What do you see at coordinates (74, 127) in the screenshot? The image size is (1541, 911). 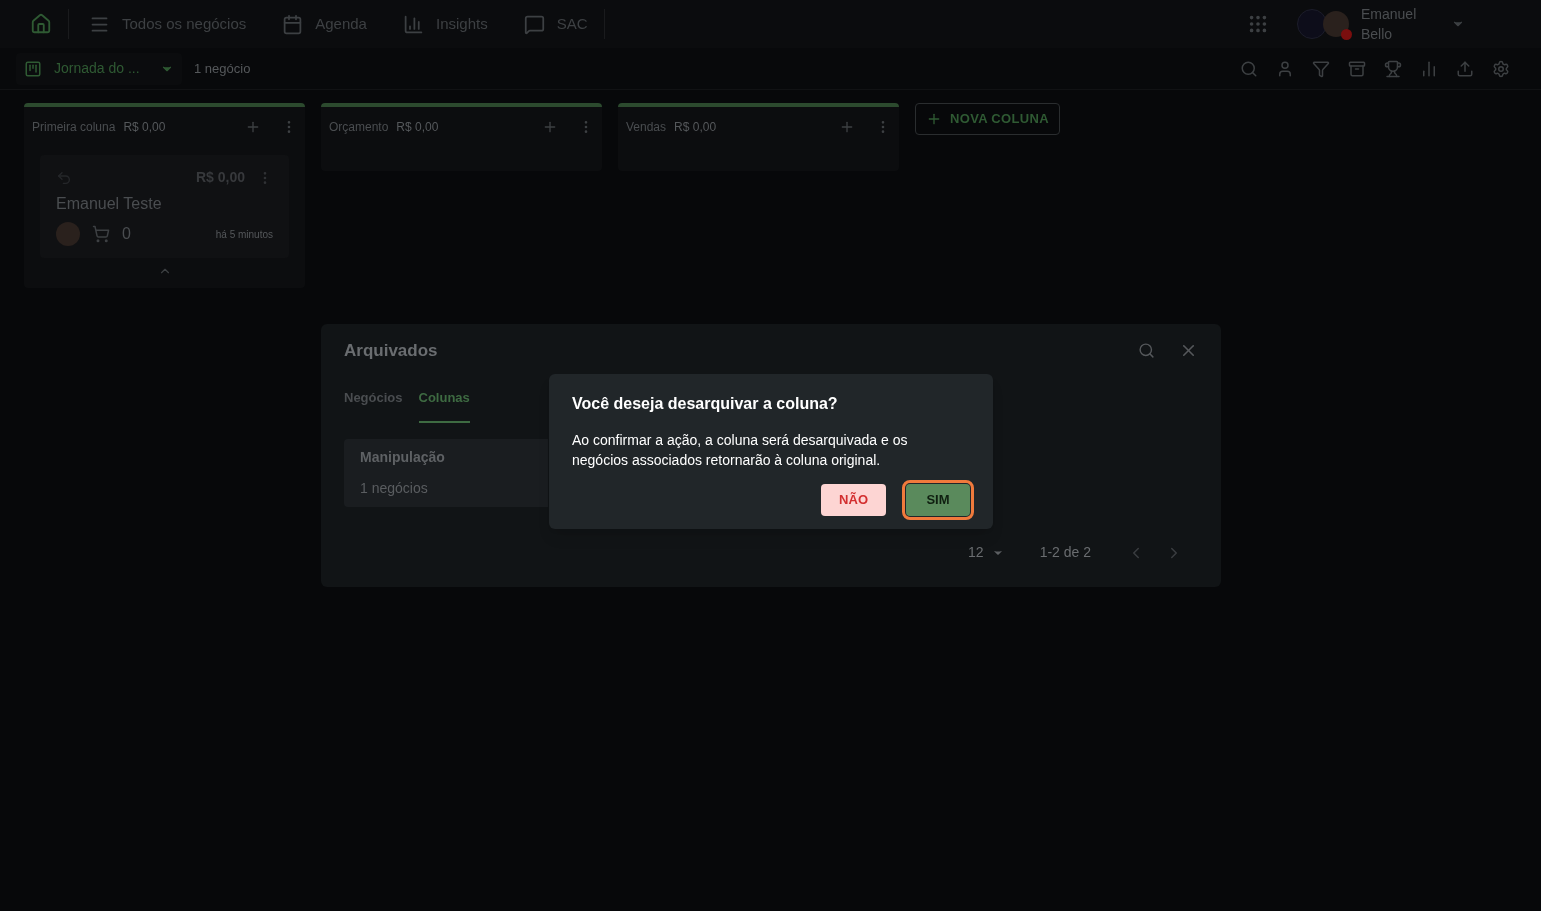 I see `column-name: Primeira coluna` at bounding box center [74, 127].